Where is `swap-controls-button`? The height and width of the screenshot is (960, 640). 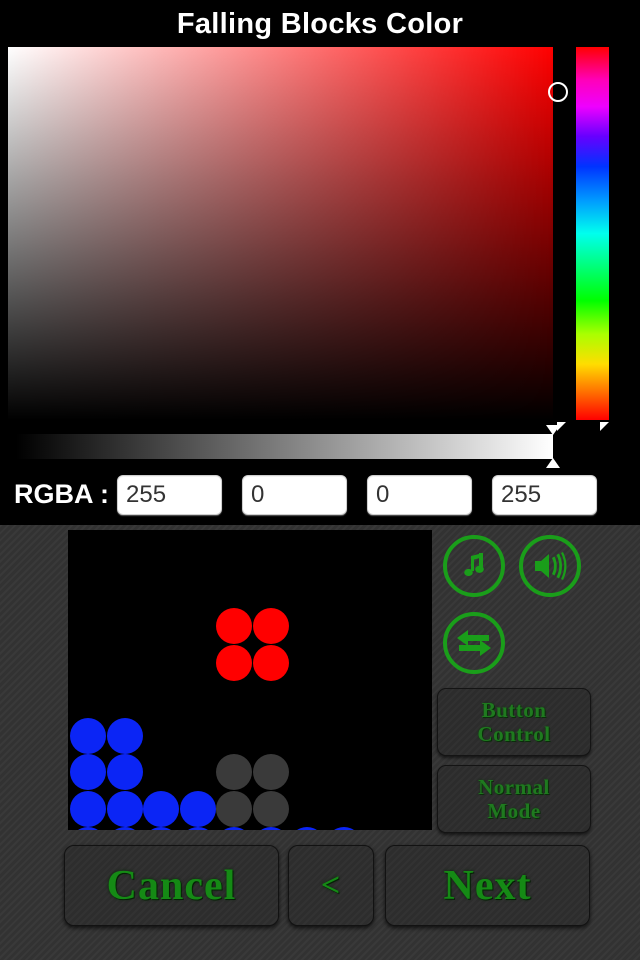
swap-controls-button is located at coordinates (474, 643).